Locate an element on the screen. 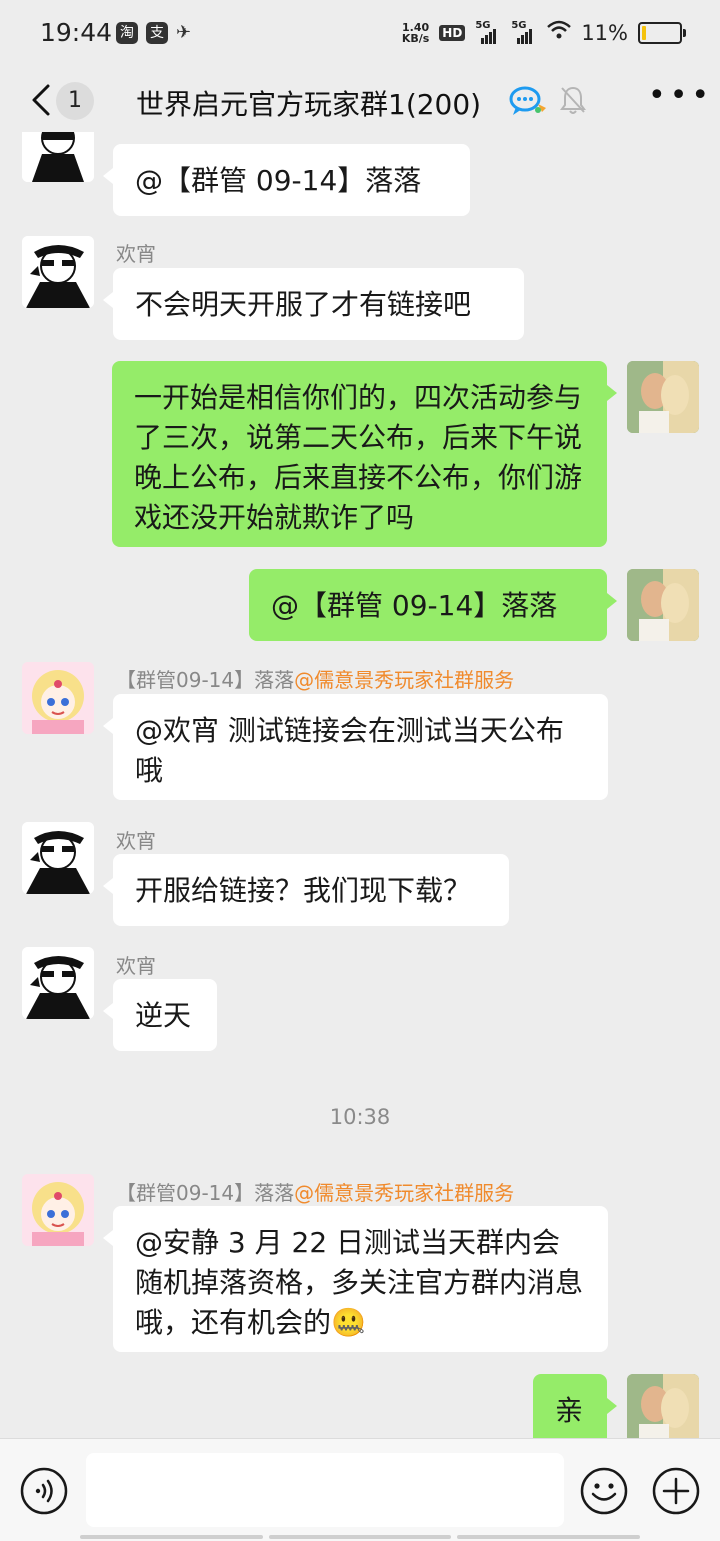  time-divider: 10:38 is located at coordinates (360, 1117).